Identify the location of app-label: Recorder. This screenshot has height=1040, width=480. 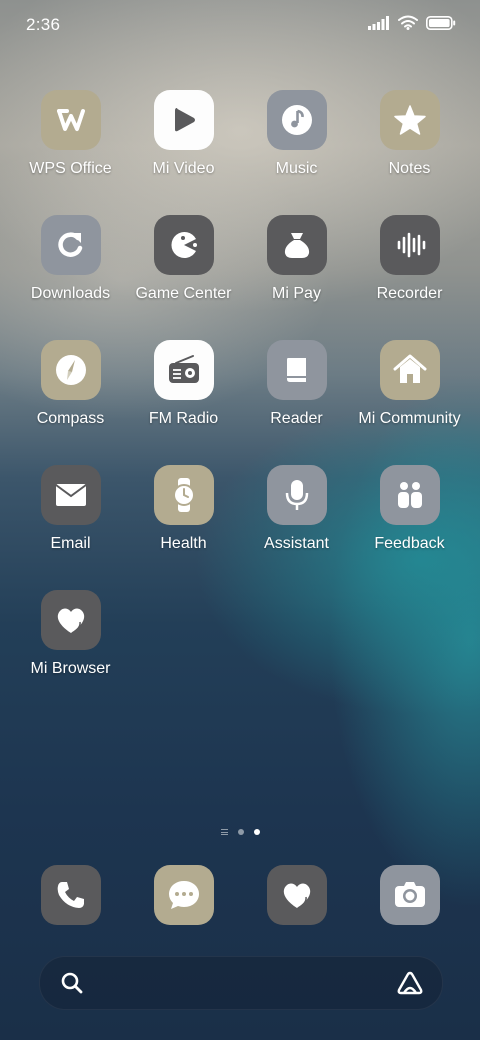
(409, 293).